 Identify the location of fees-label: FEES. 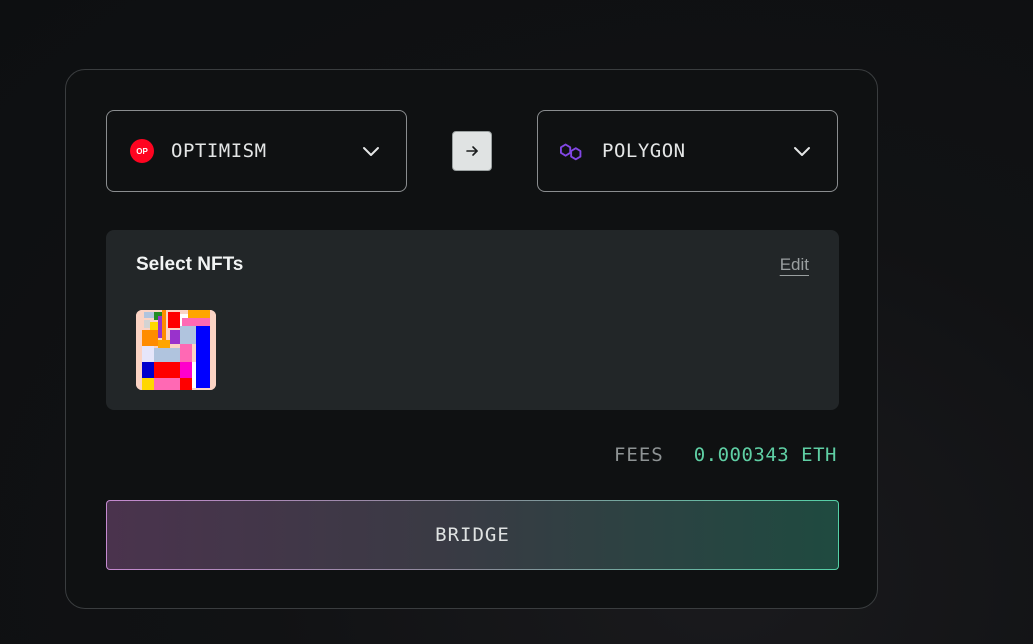
(638, 455).